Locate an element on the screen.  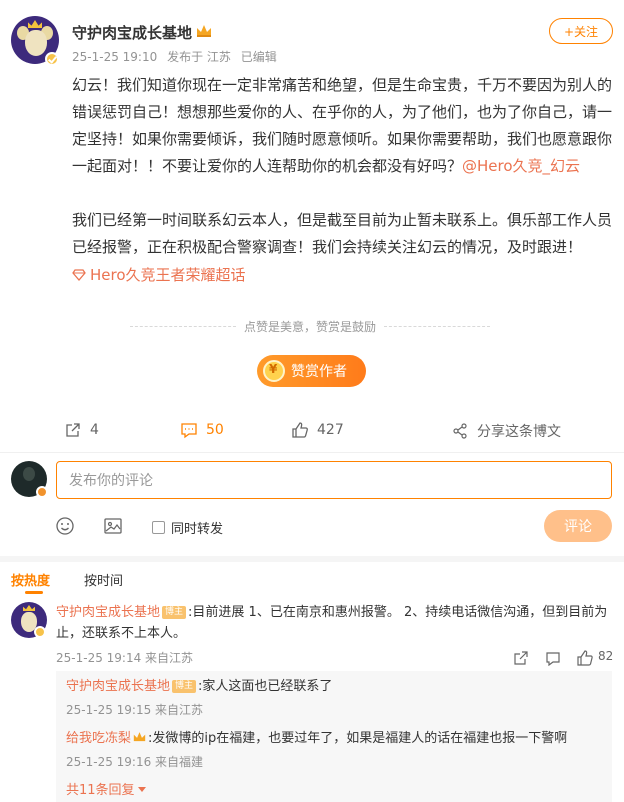
emoji-icon is located at coordinates (65, 526).